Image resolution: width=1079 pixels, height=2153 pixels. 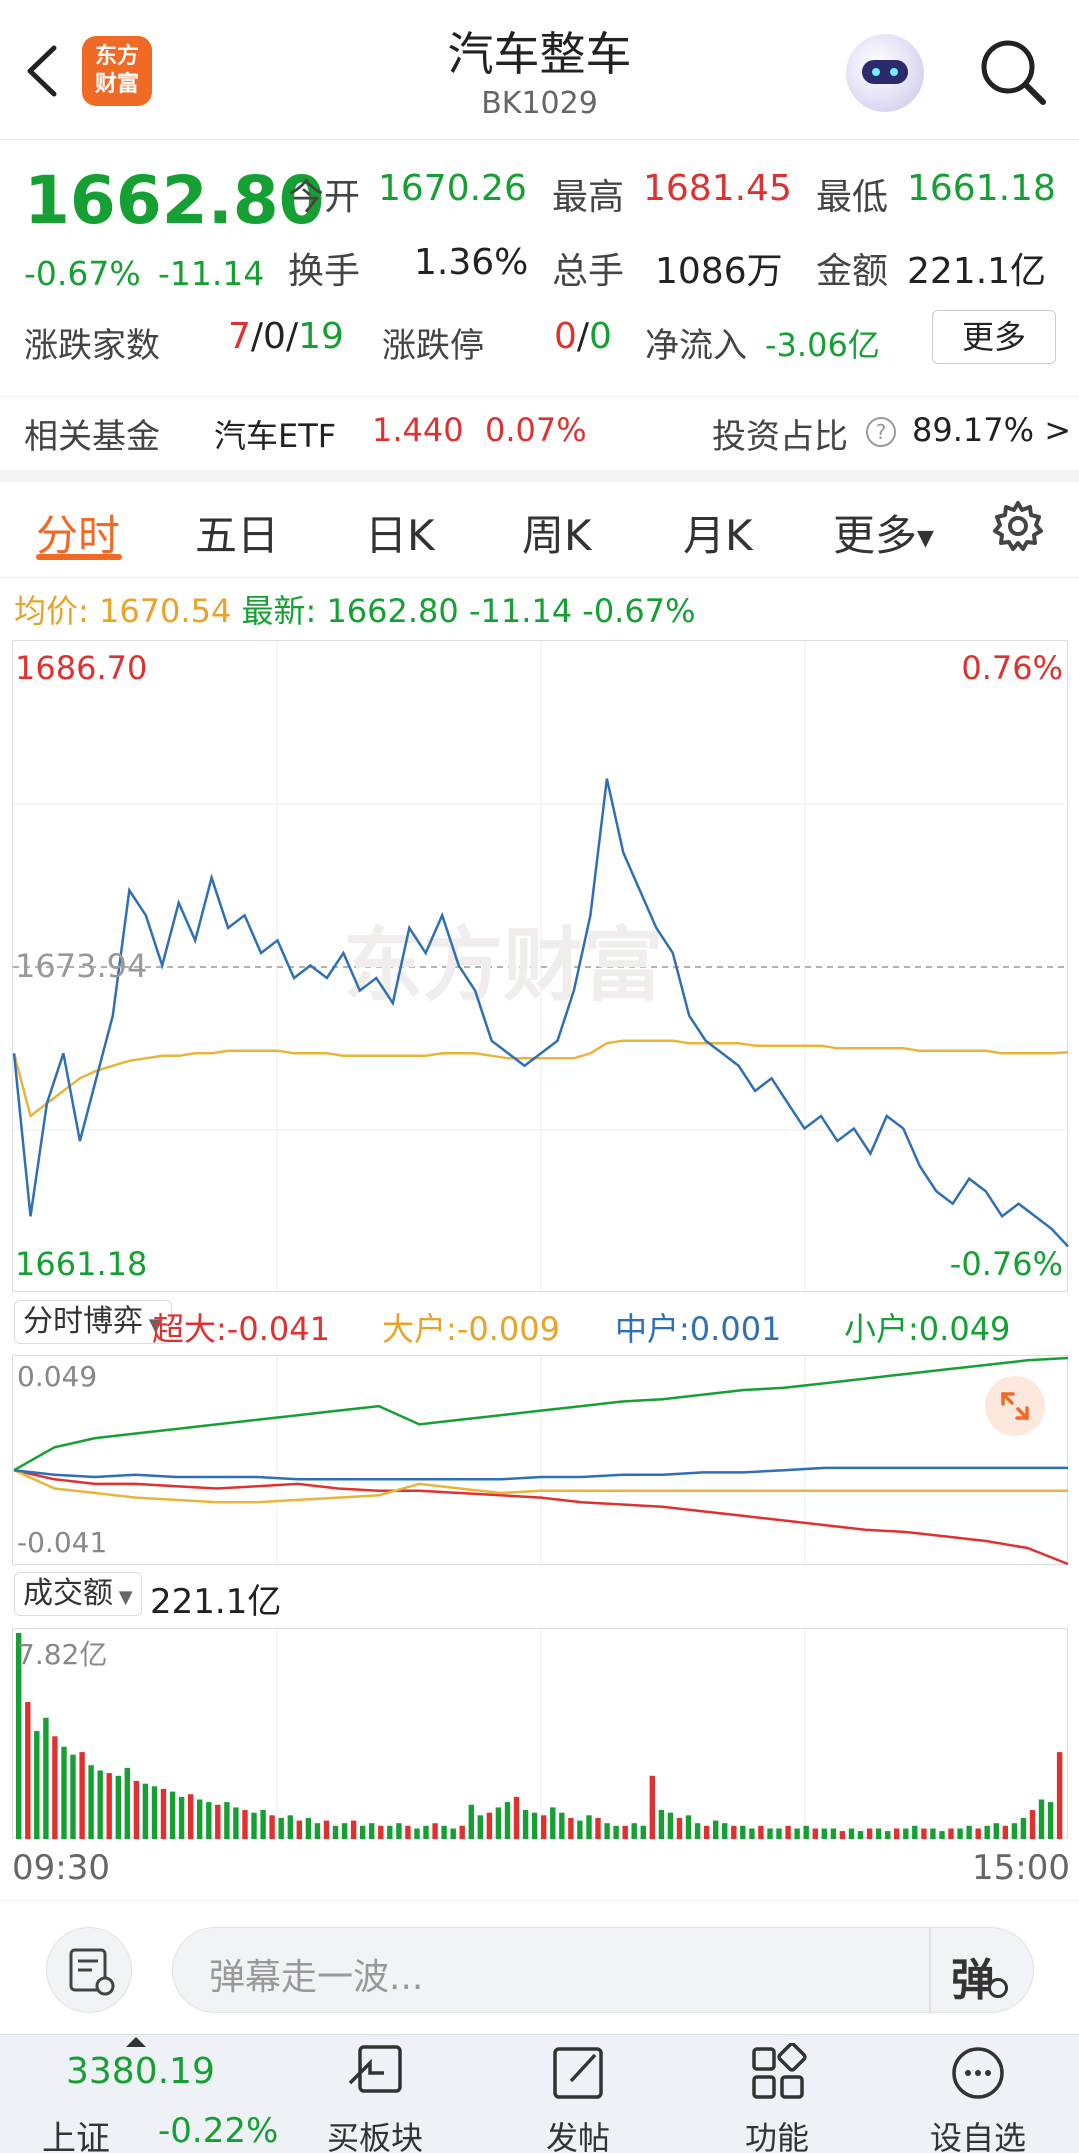 I want to click on assistant-robot-icon, so click(x=885, y=73).